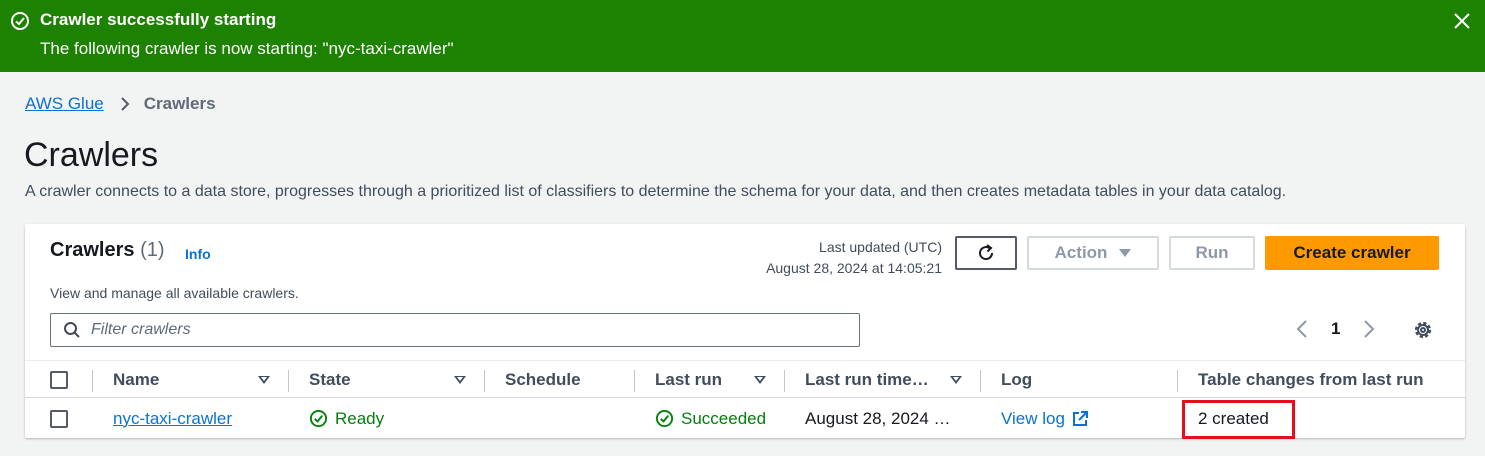  I want to click on column-header-log: Log, so click(1016, 380).